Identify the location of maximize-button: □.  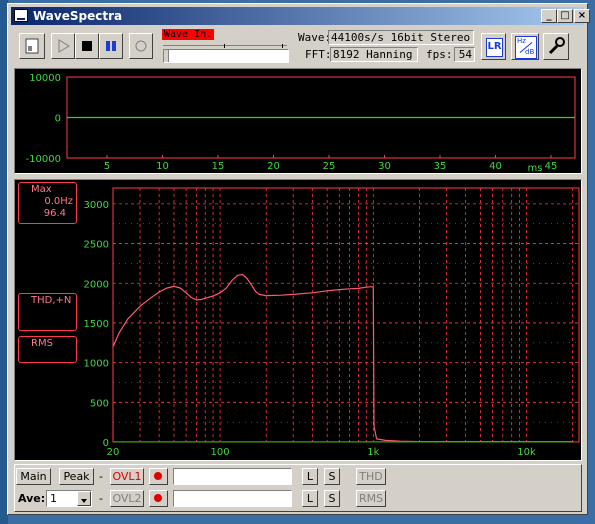
(565, 16).